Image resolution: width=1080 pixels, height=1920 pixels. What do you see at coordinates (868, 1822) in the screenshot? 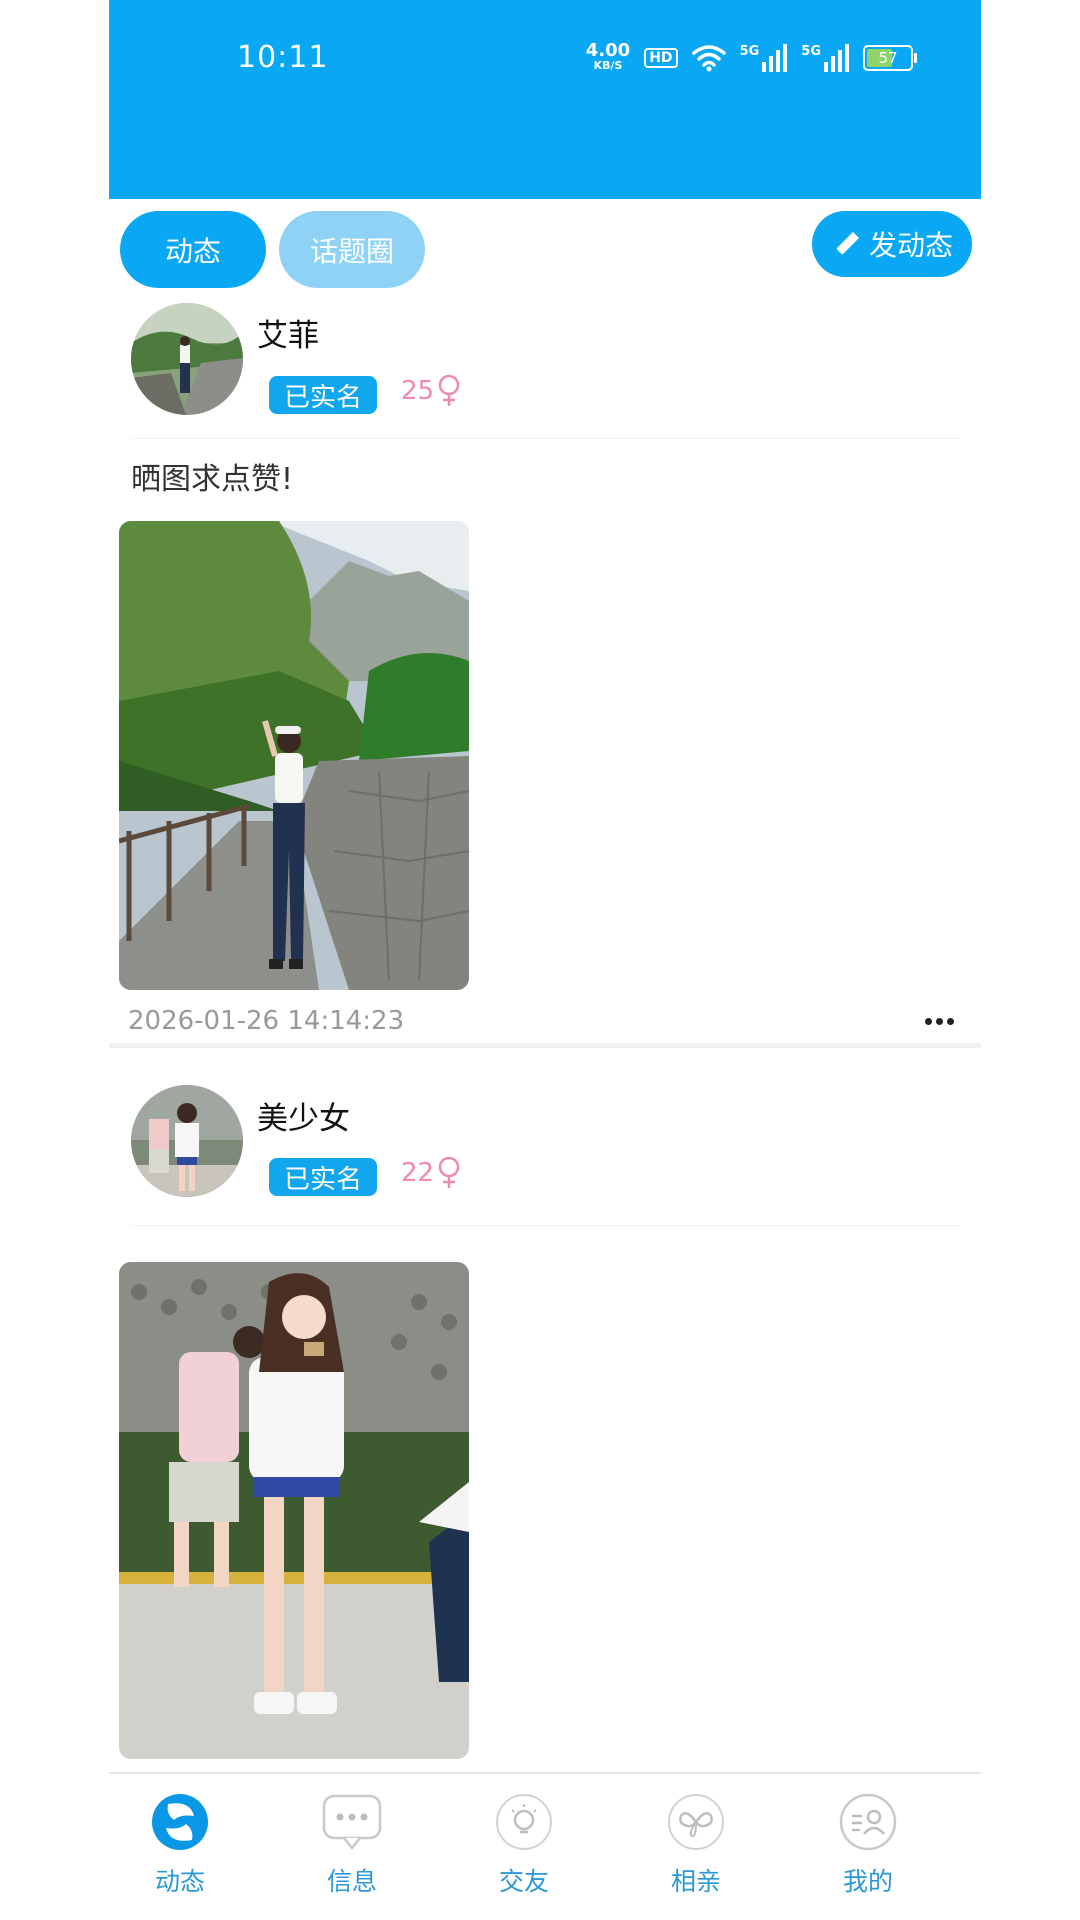
I see `profile-icon` at bounding box center [868, 1822].